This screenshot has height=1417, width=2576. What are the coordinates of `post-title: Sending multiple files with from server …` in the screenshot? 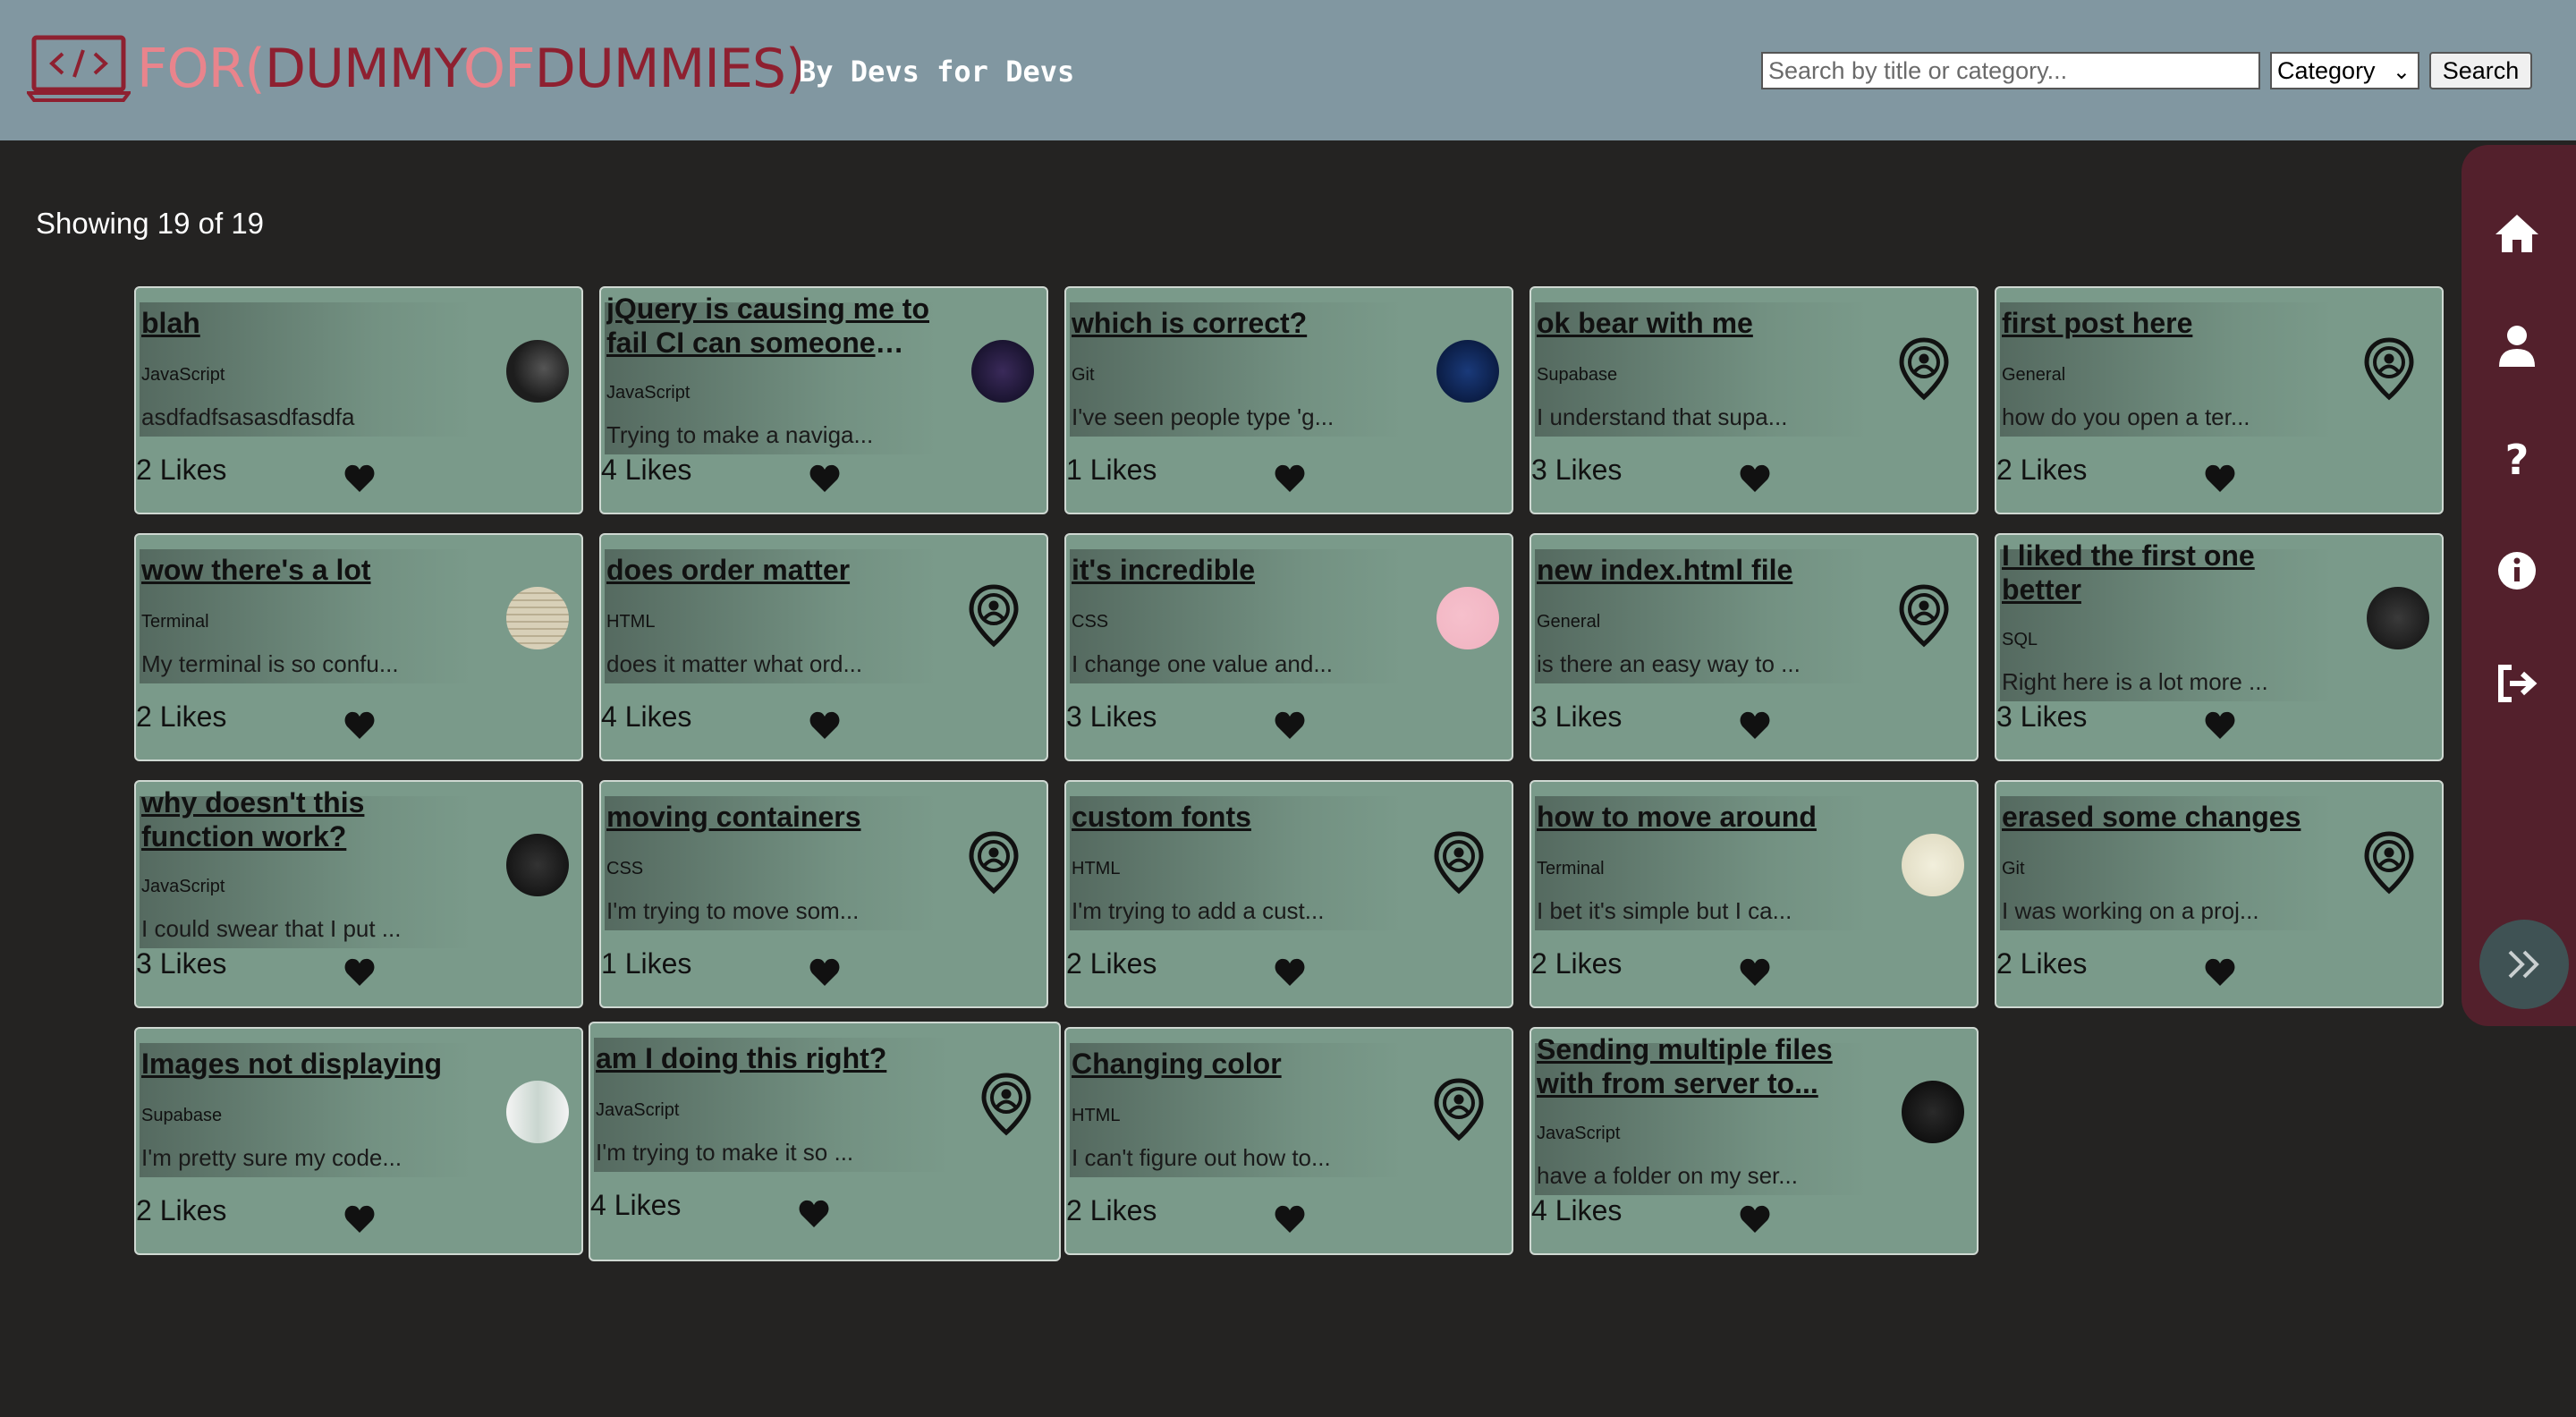 It's located at (1707, 1066).